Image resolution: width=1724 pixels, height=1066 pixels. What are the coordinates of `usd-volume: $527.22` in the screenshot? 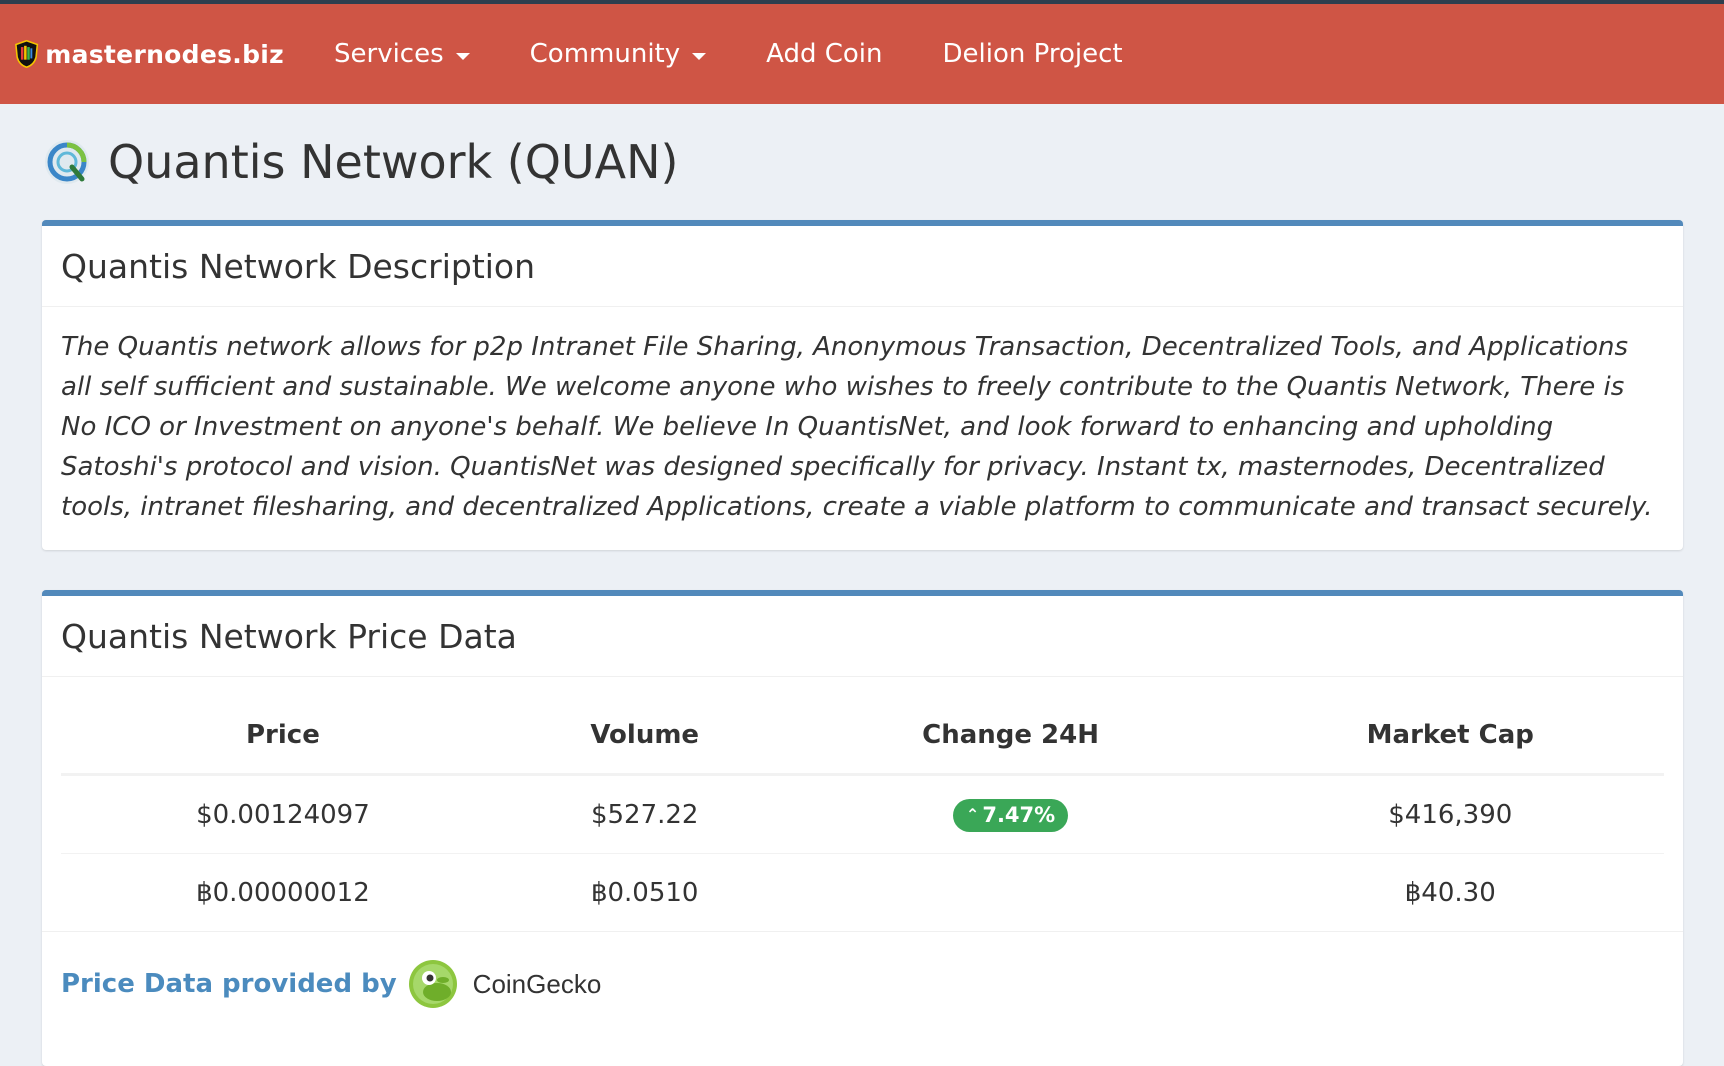 It's located at (644, 814).